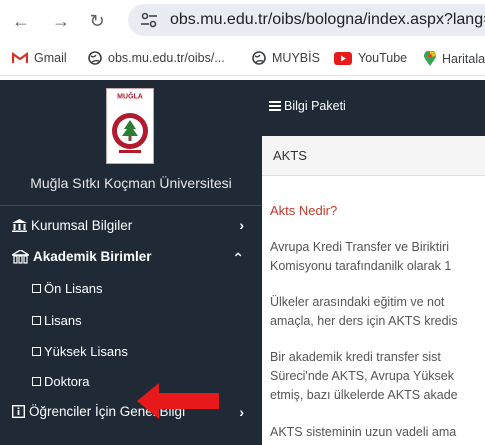 Image resolution: width=485 pixels, height=445 pixels. Describe the element at coordinates (357, 302) in the screenshot. I see `paragraph-line: Ülkeler arasındaki eğitim ve not` at that location.